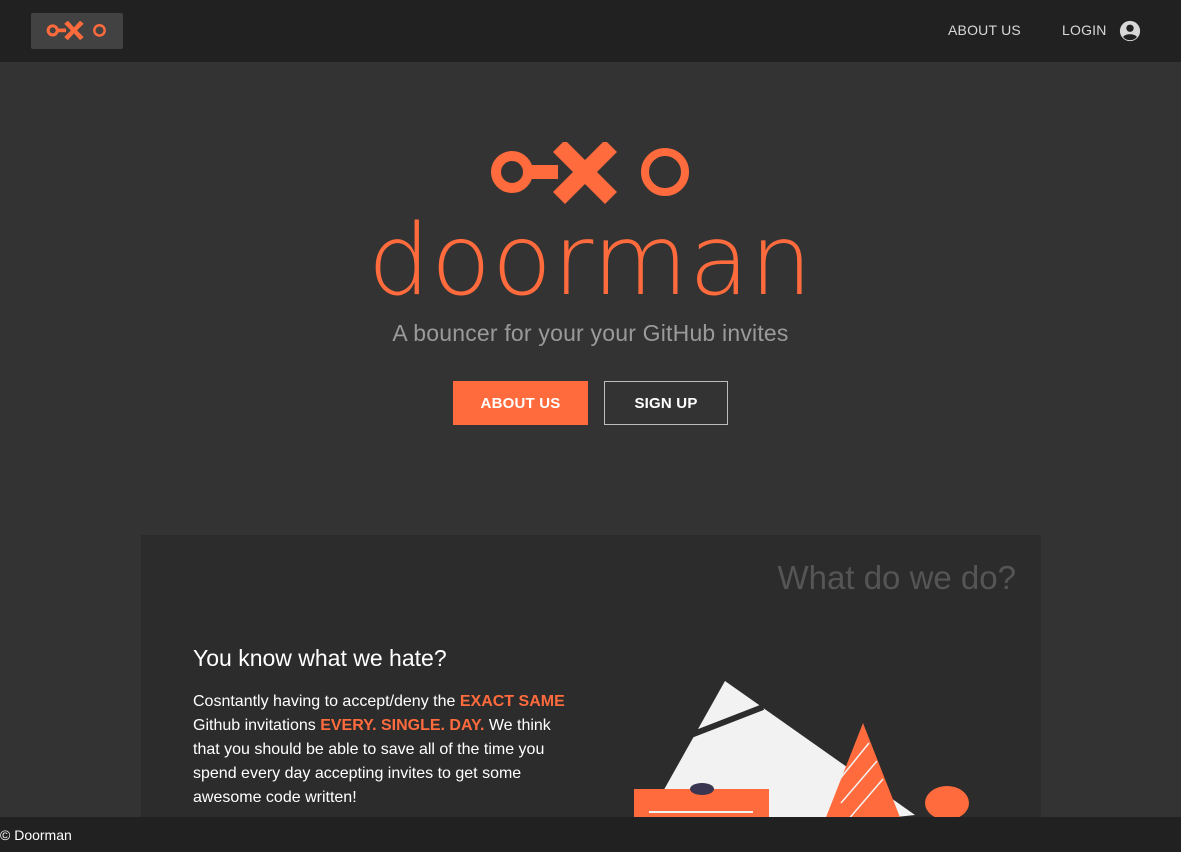 This screenshot has height=852, width=1181. What do you see at coordinates (520, 403) in the screenshot?
I see `about-us-button: ABOUT US` at bounding box center [520, 403].